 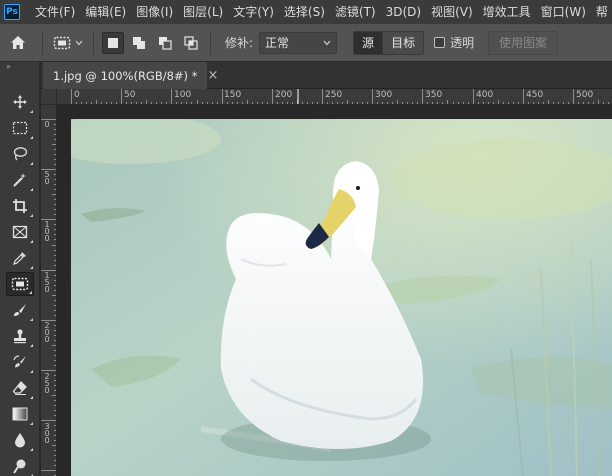 I want to click on magic-wand-tool, so click(x=20, y=180).